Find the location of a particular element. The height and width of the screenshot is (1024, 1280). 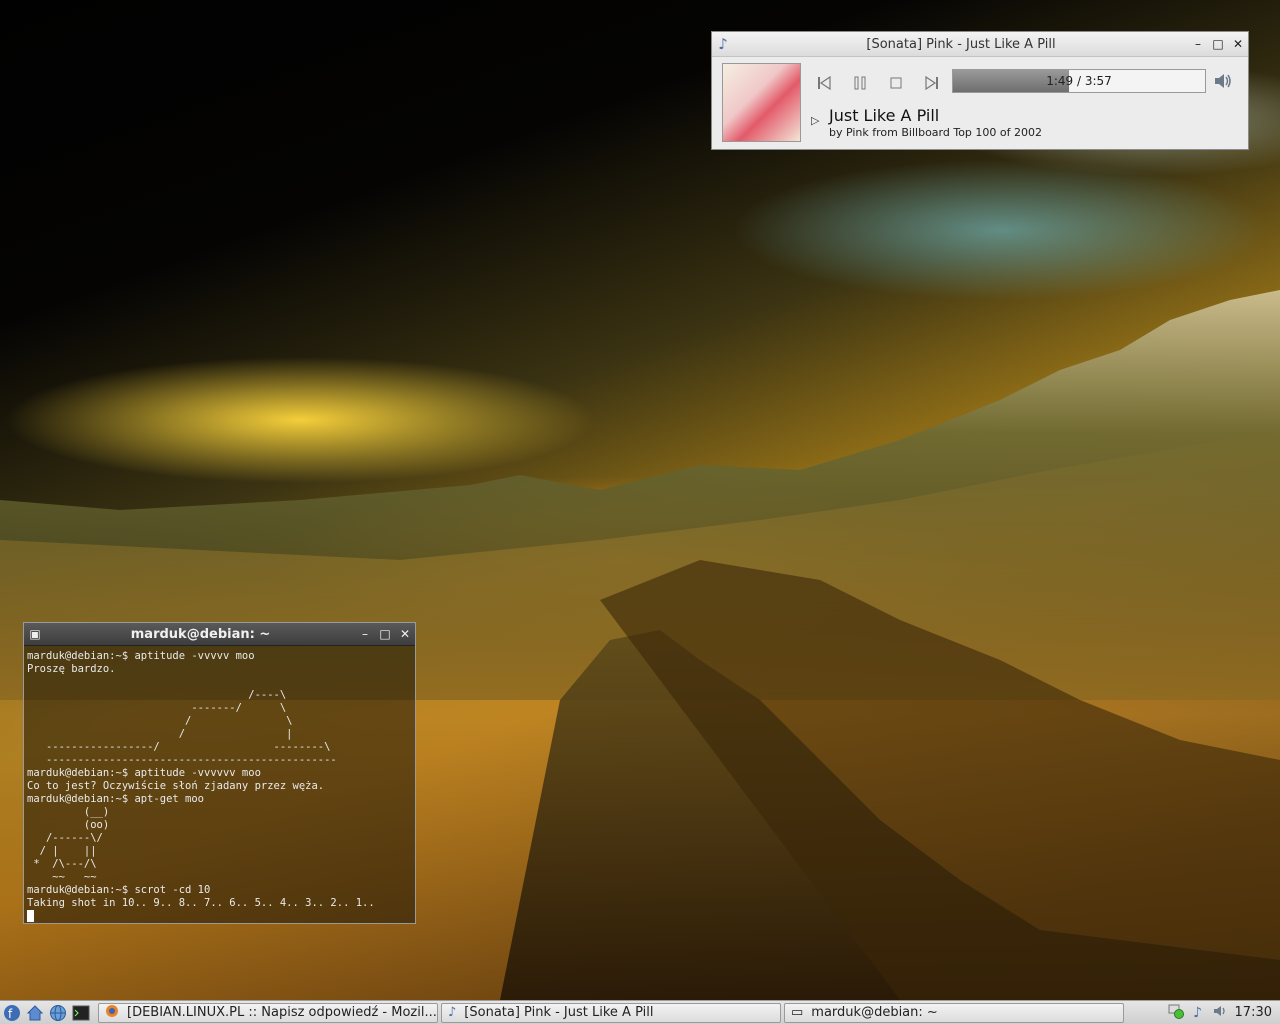

system-tray: ♪ 17:30 is located at coordinates (1222, 1013).